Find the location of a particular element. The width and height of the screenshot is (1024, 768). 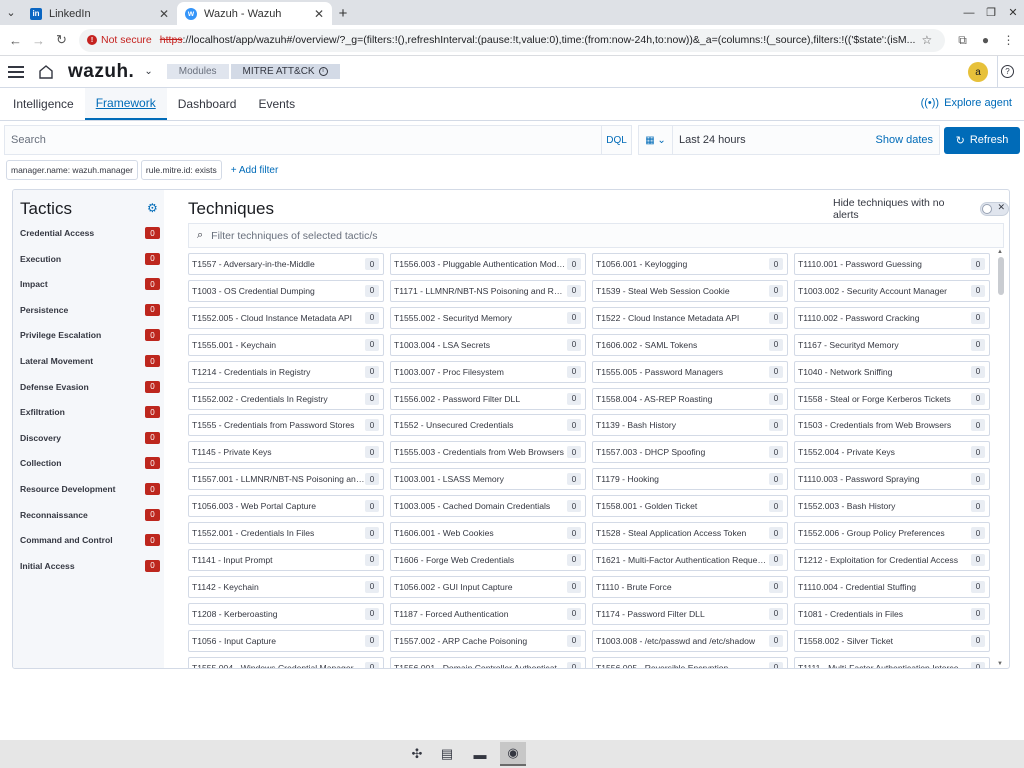

filter-pill: rule.mitre.id: exists is located at coordinates (181, 170).